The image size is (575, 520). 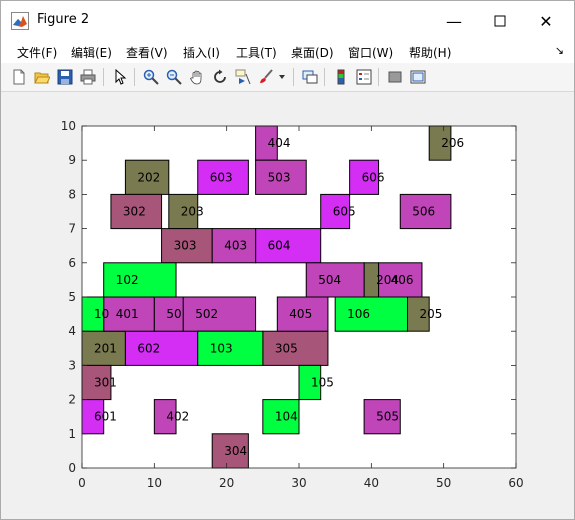 What do you see at coordinates (82, 483) in the screenshot?
I see `x-tick-label: 0` at bounding box center [82, 483].